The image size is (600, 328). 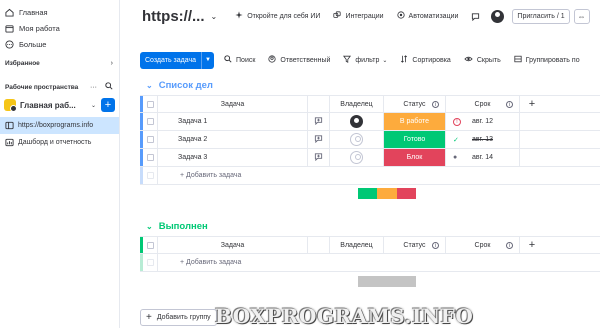 I want to click on ai-button: Откройте для себя ИИ, so click(x=277, y=16).